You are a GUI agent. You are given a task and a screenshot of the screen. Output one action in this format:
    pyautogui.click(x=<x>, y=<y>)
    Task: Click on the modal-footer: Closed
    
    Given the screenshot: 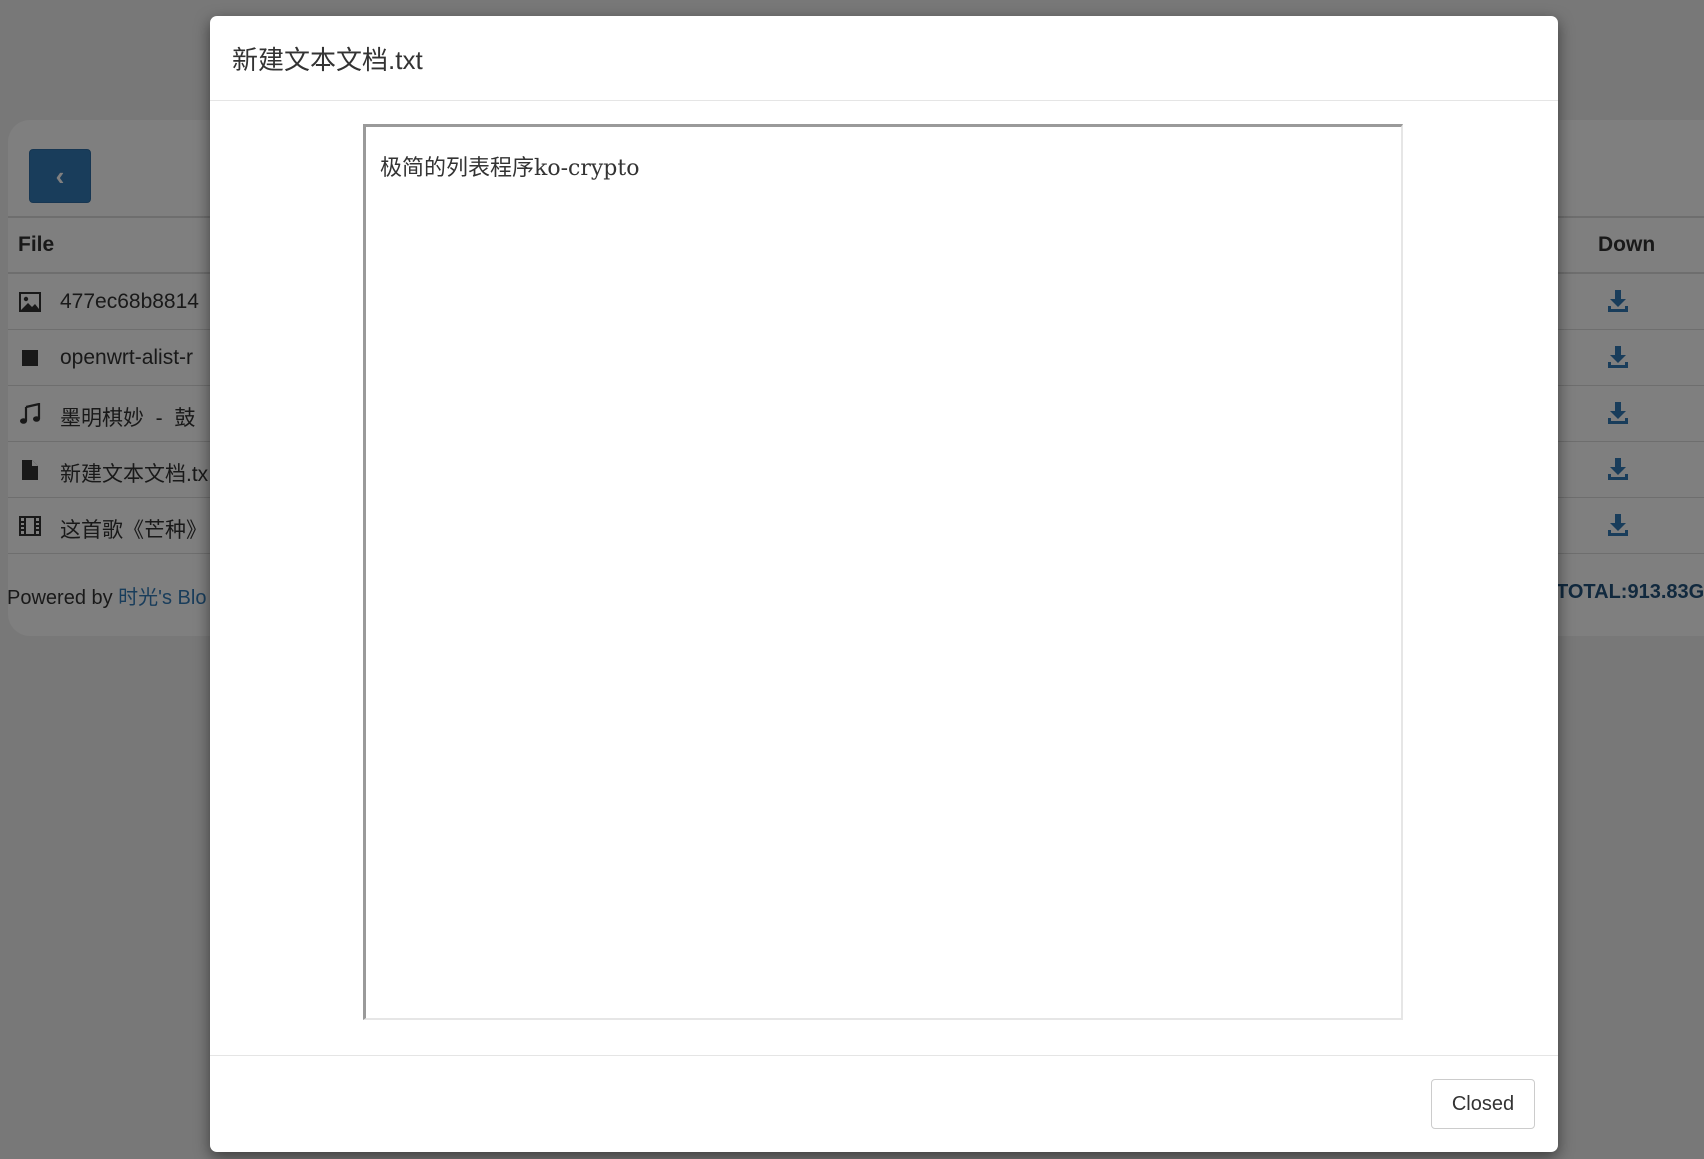 What is the action you would take?
    pyautogui.click(x=884, y=1104)
    